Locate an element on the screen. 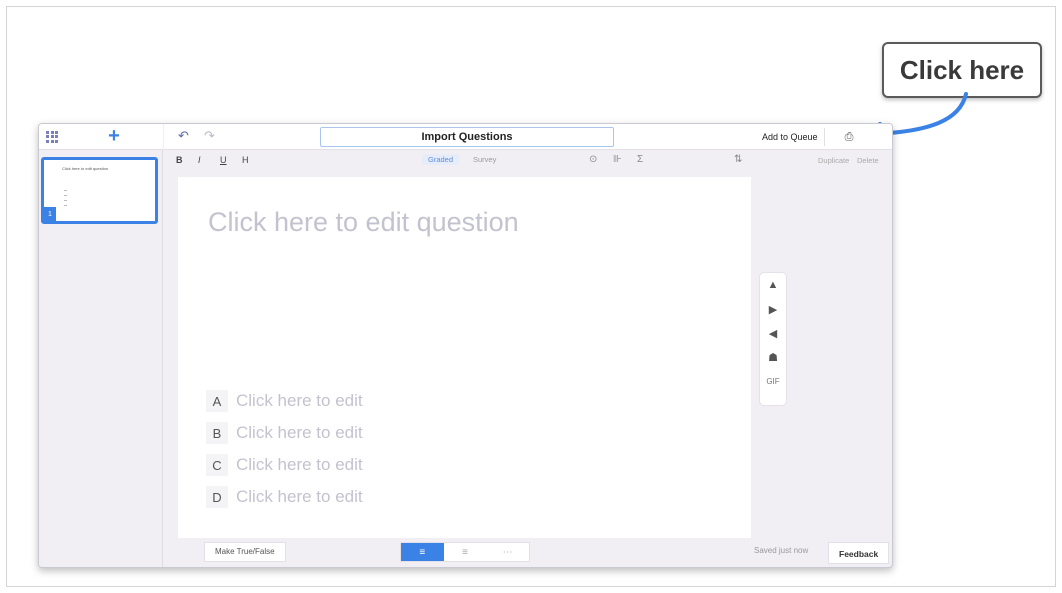 The width and height of the screenshot is (1062, 593). points-icon: ⊙ is located at coordinates (593, 159).